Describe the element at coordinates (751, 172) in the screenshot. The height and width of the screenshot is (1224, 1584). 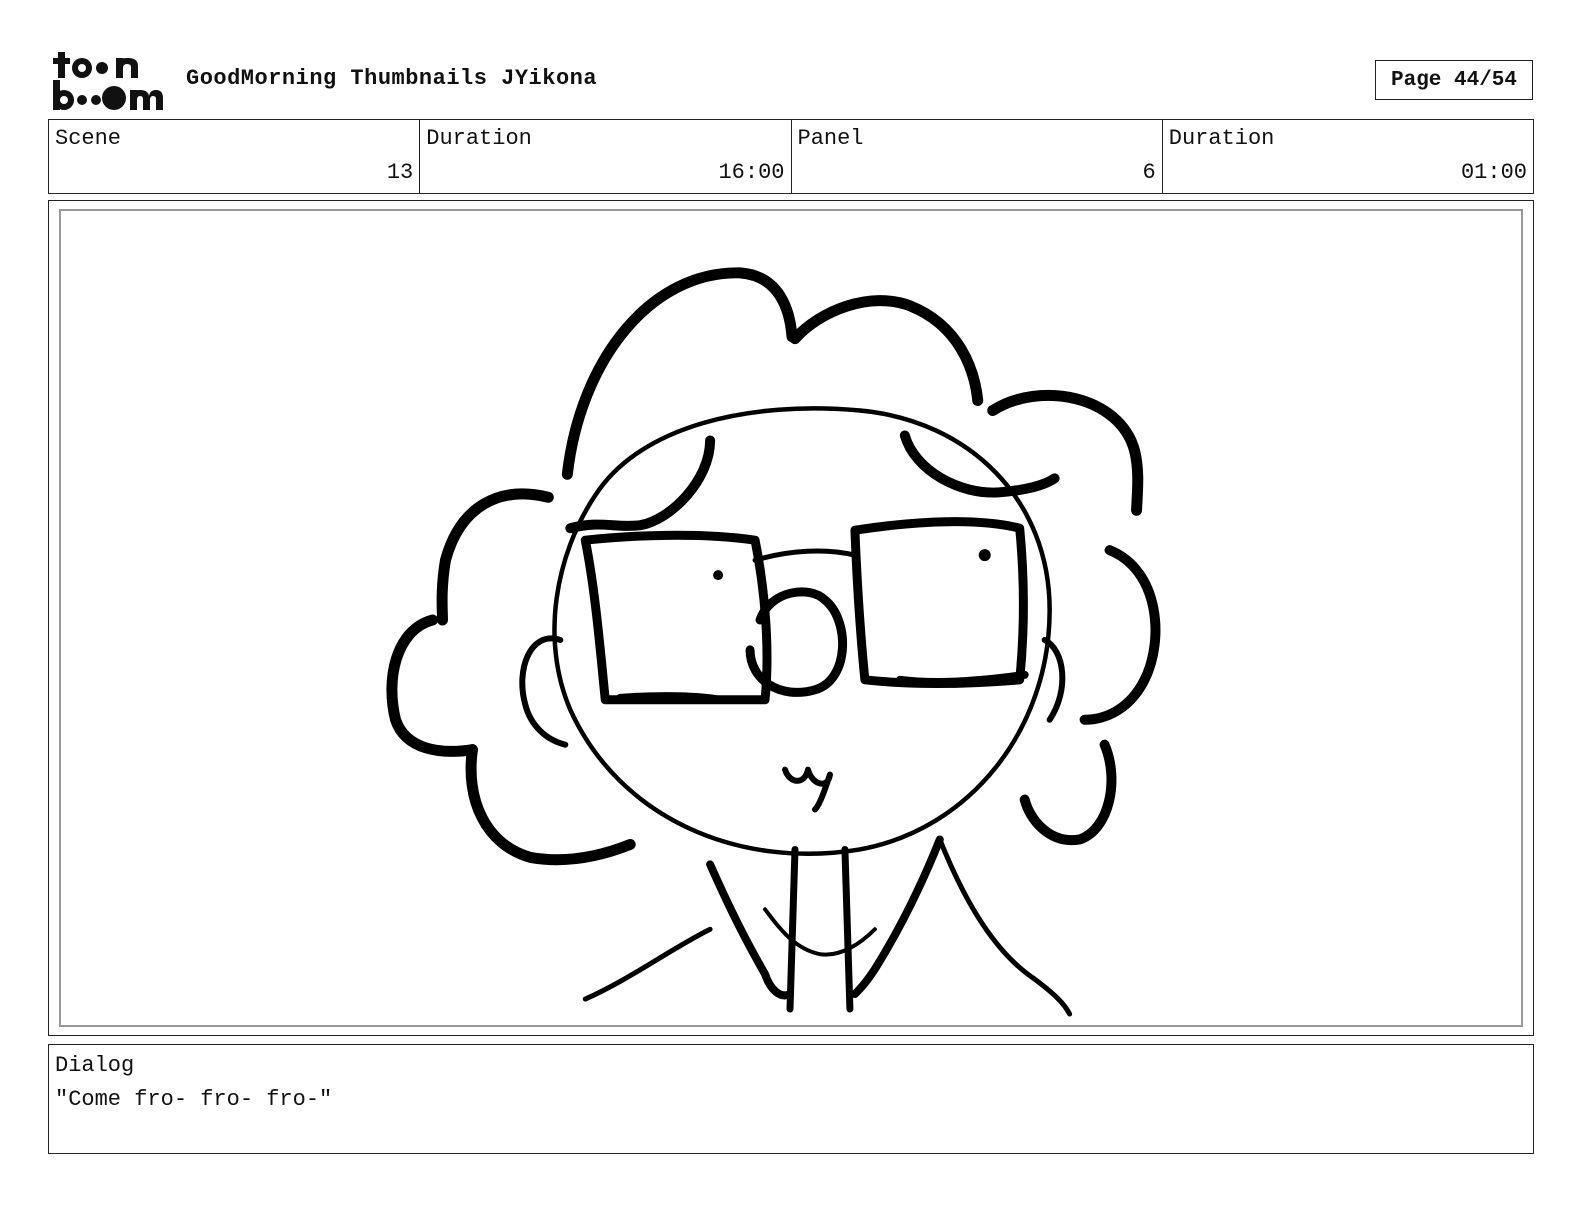
I see `scene-duration-value: 16:00` at that location.